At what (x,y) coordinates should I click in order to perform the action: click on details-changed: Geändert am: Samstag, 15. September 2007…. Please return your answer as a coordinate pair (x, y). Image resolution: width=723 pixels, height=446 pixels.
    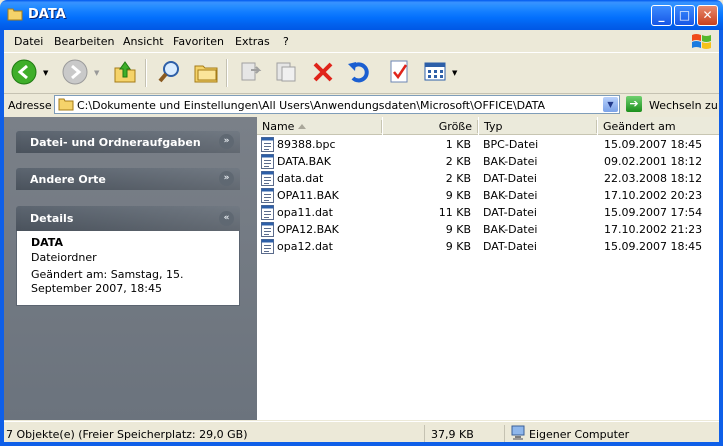
    Looking at the image, I should click on (107, 281).